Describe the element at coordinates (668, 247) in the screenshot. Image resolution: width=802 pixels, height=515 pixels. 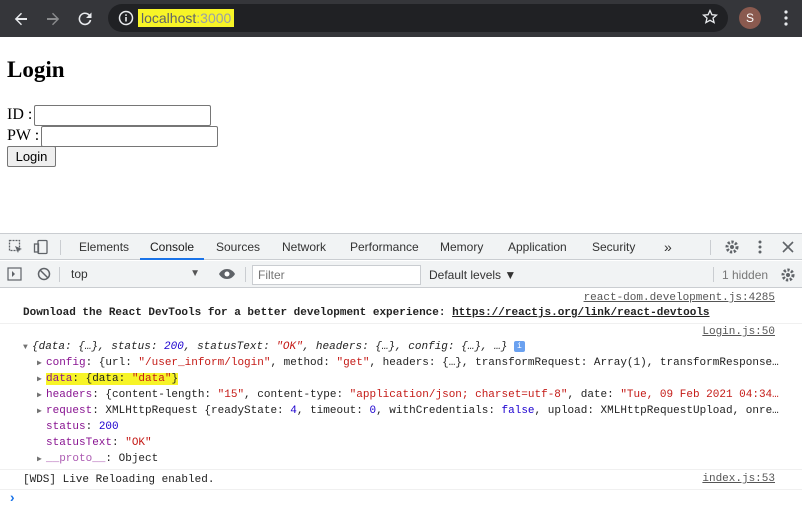
I see `more-tabs-button: »` at that location.